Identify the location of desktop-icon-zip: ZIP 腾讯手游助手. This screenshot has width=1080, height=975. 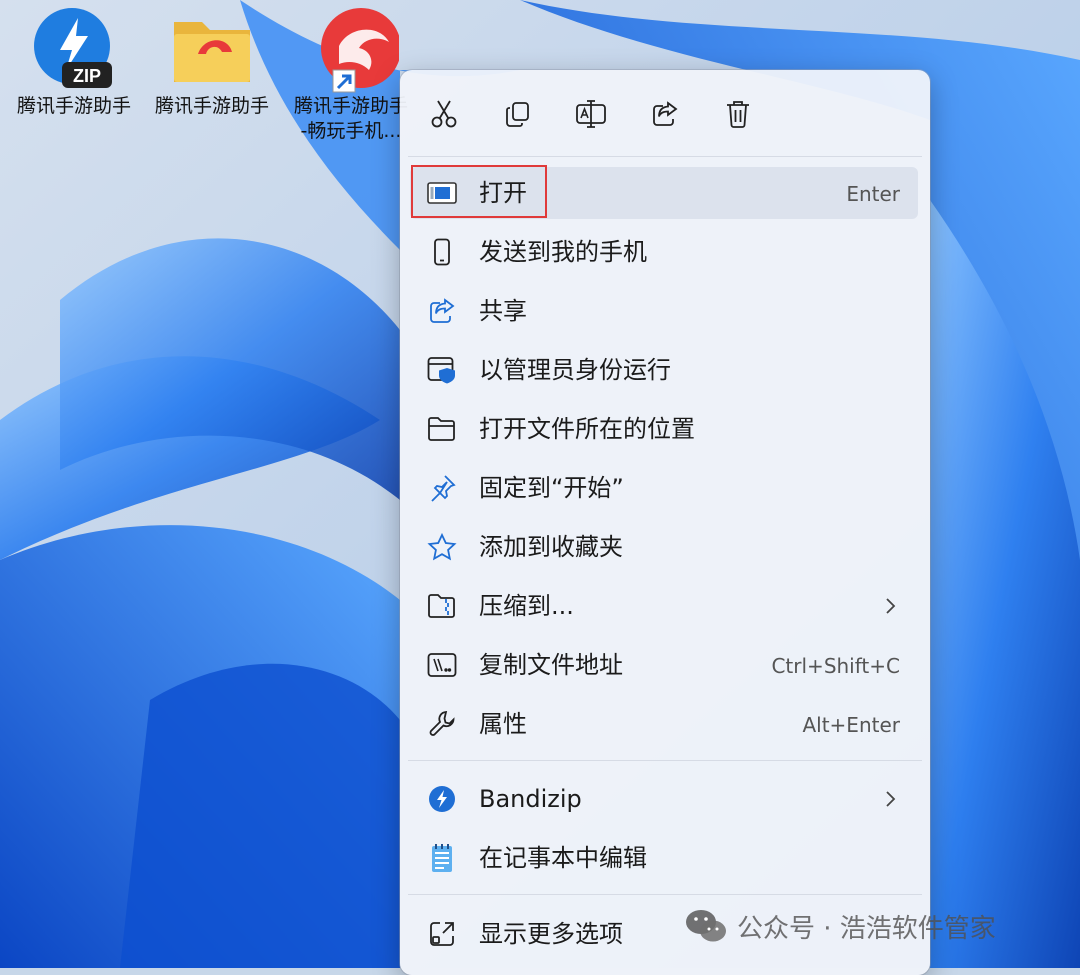
(74, 62).